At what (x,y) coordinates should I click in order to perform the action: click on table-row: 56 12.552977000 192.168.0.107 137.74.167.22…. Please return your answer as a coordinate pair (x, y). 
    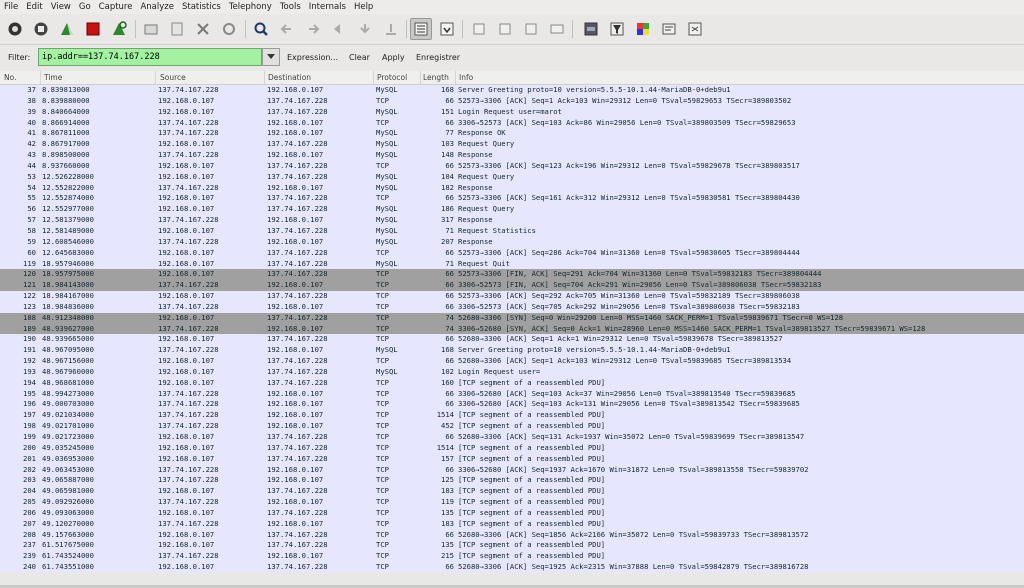
    Looking at the image, I should click on (512, 210).